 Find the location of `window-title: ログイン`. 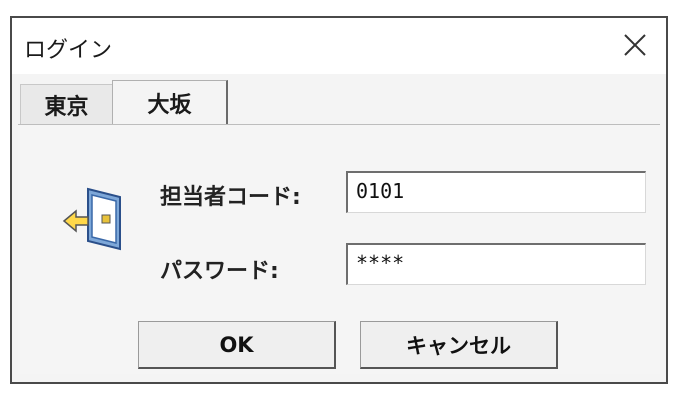

window-title: ログイン is located at coordinates (68, 50).